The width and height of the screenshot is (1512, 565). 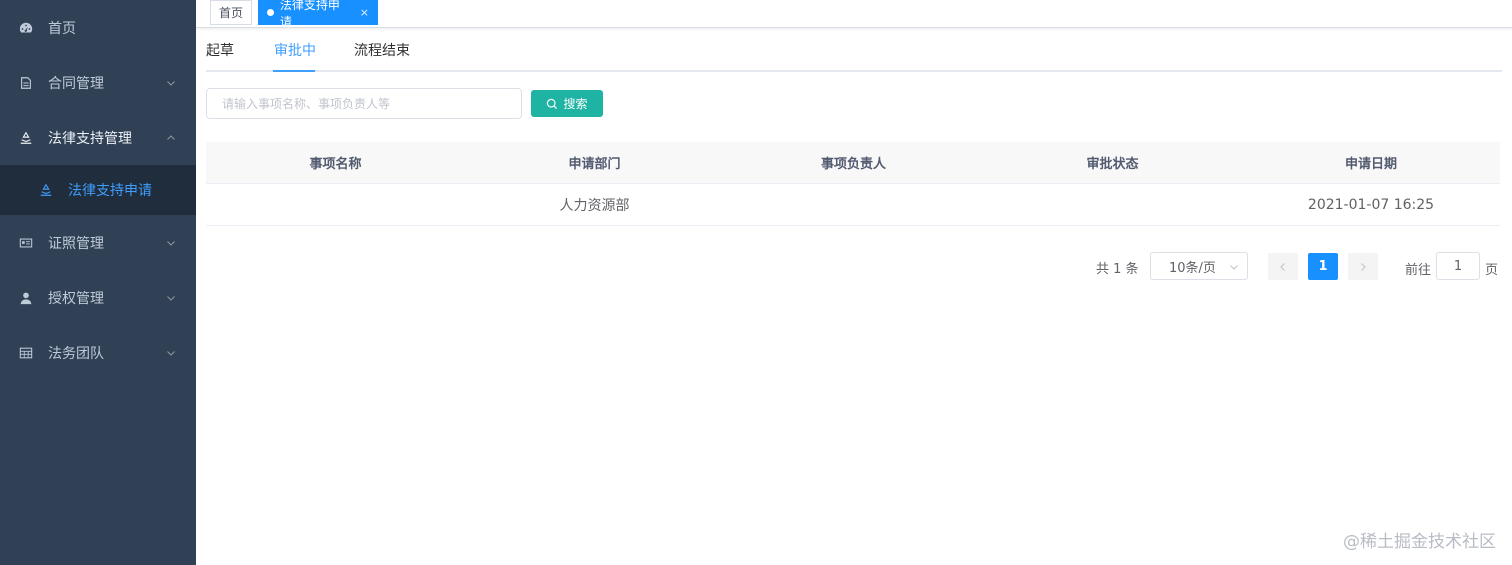 I want to click on sidebar-item-law-support: 法律支持管理, so click(x=98, y=137).